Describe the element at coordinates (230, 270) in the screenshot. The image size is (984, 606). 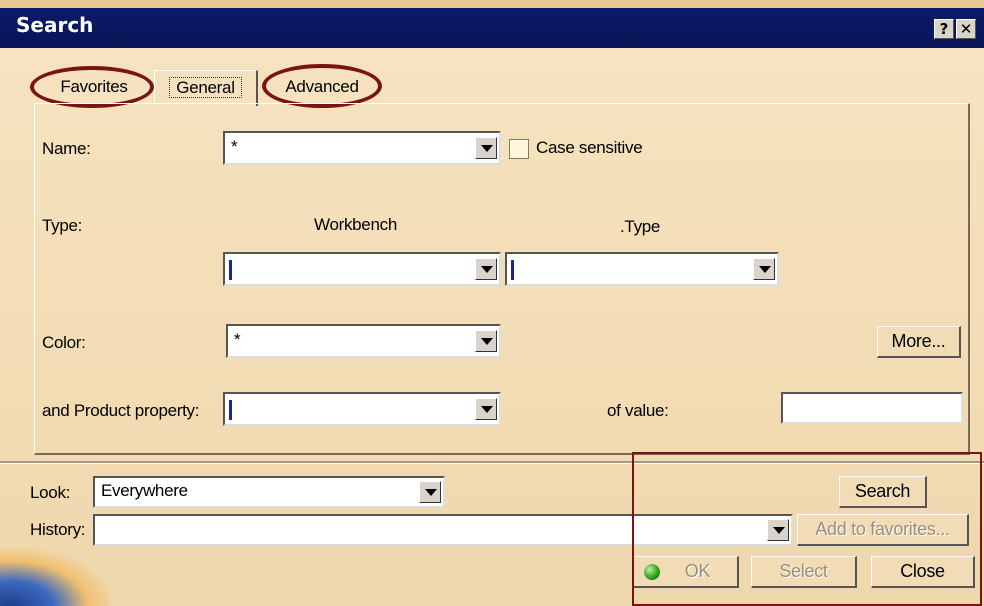
I see `workbench-text-cursor` at that location.